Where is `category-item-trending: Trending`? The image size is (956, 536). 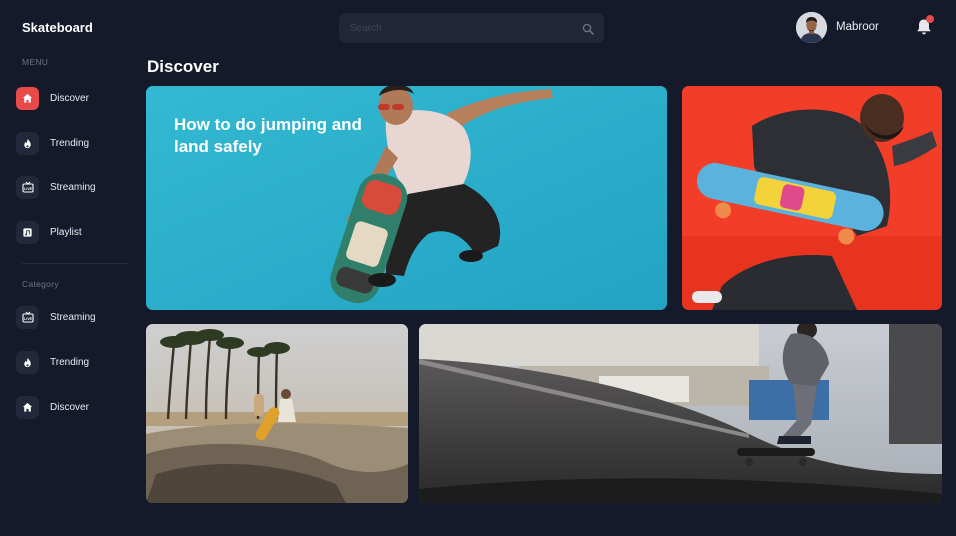
category-item-trending: Trending is located at coordinates (52, 362).